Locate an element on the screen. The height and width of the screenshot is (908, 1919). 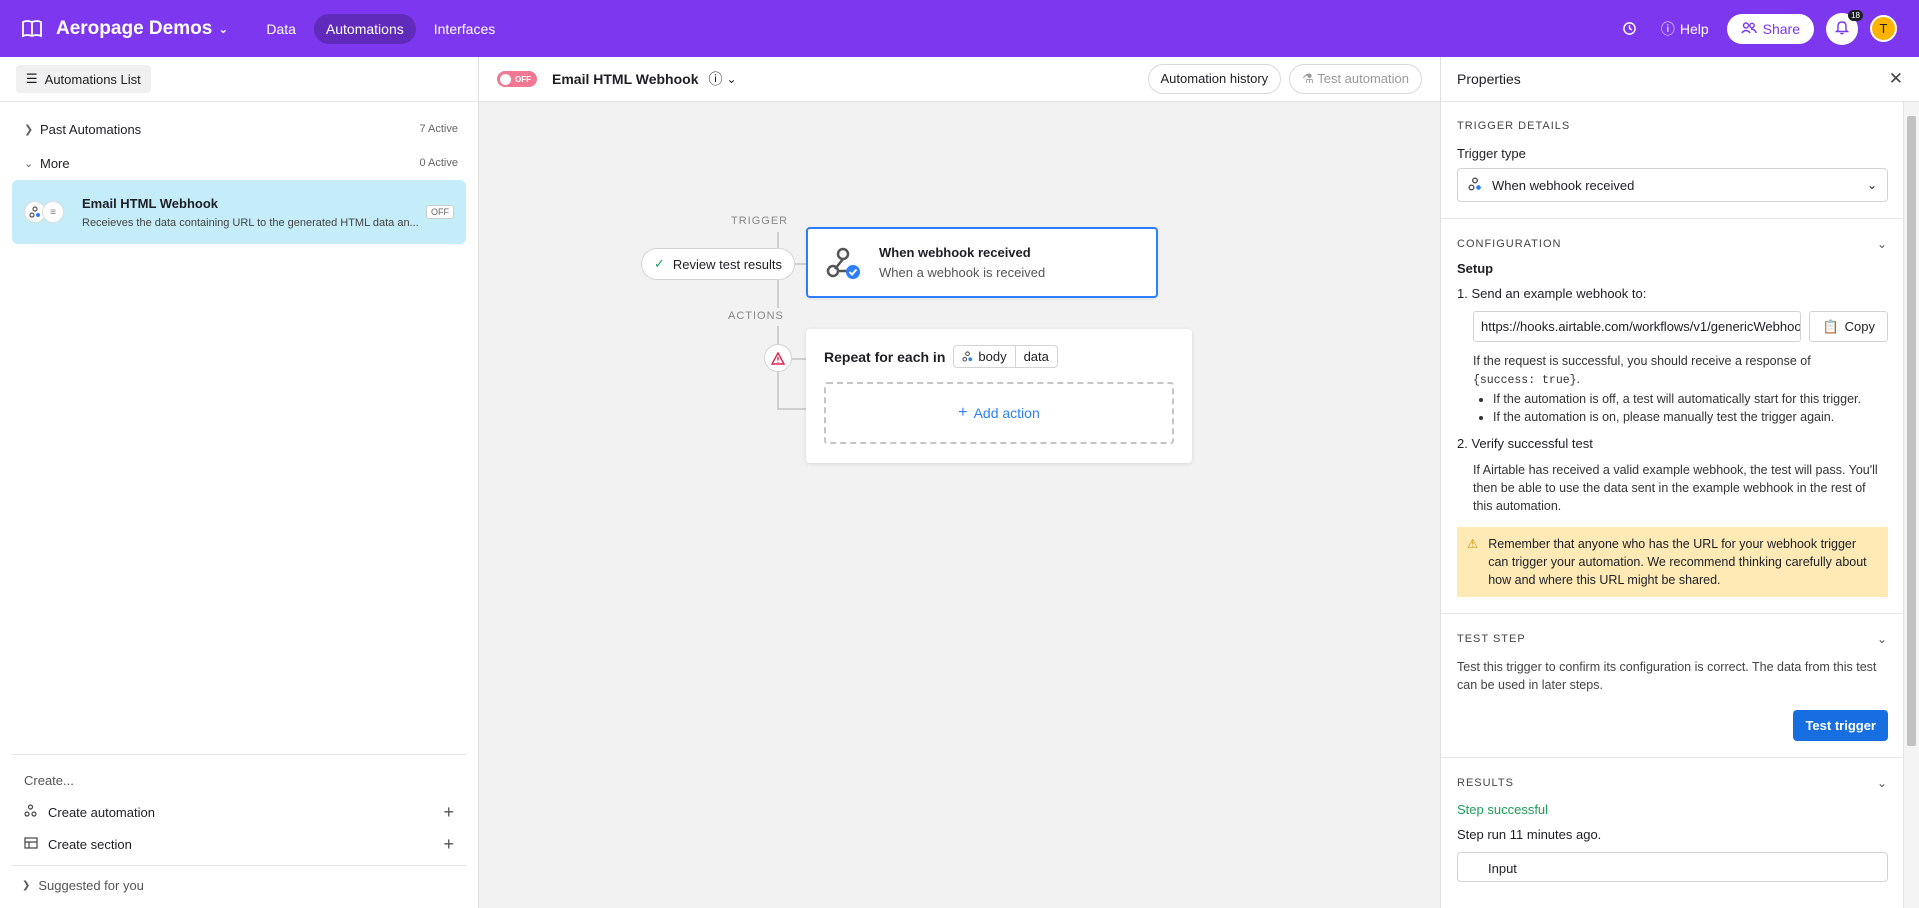
section-header: TEST STEP ⌄ is located at coordinates (1672, 639).